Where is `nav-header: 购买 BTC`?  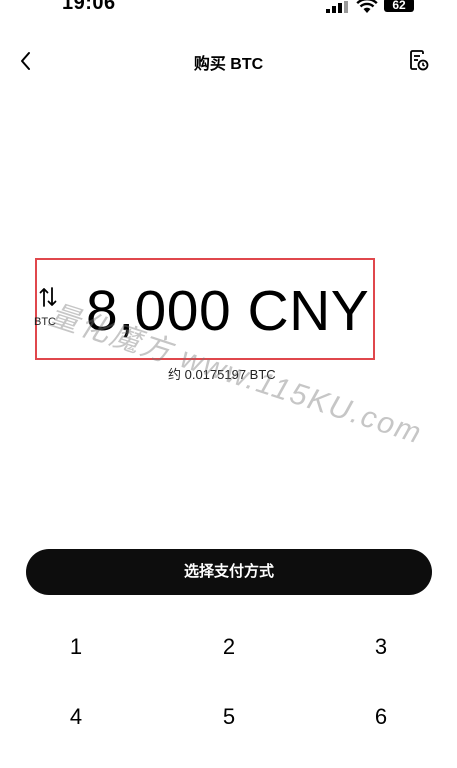 nav-header: 购买 BTC is located at coordinates (228, 61).